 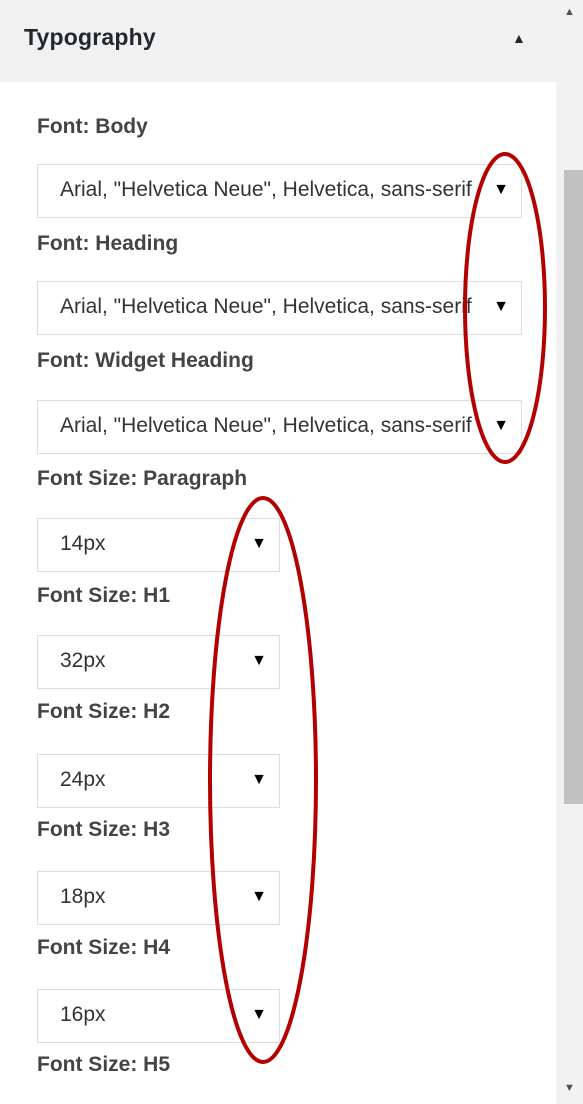 What do you see at coordinates (83, 543) in the screenshot?
I see `font-size-paragraph-value: 14px` at bounding box center [83, 543].